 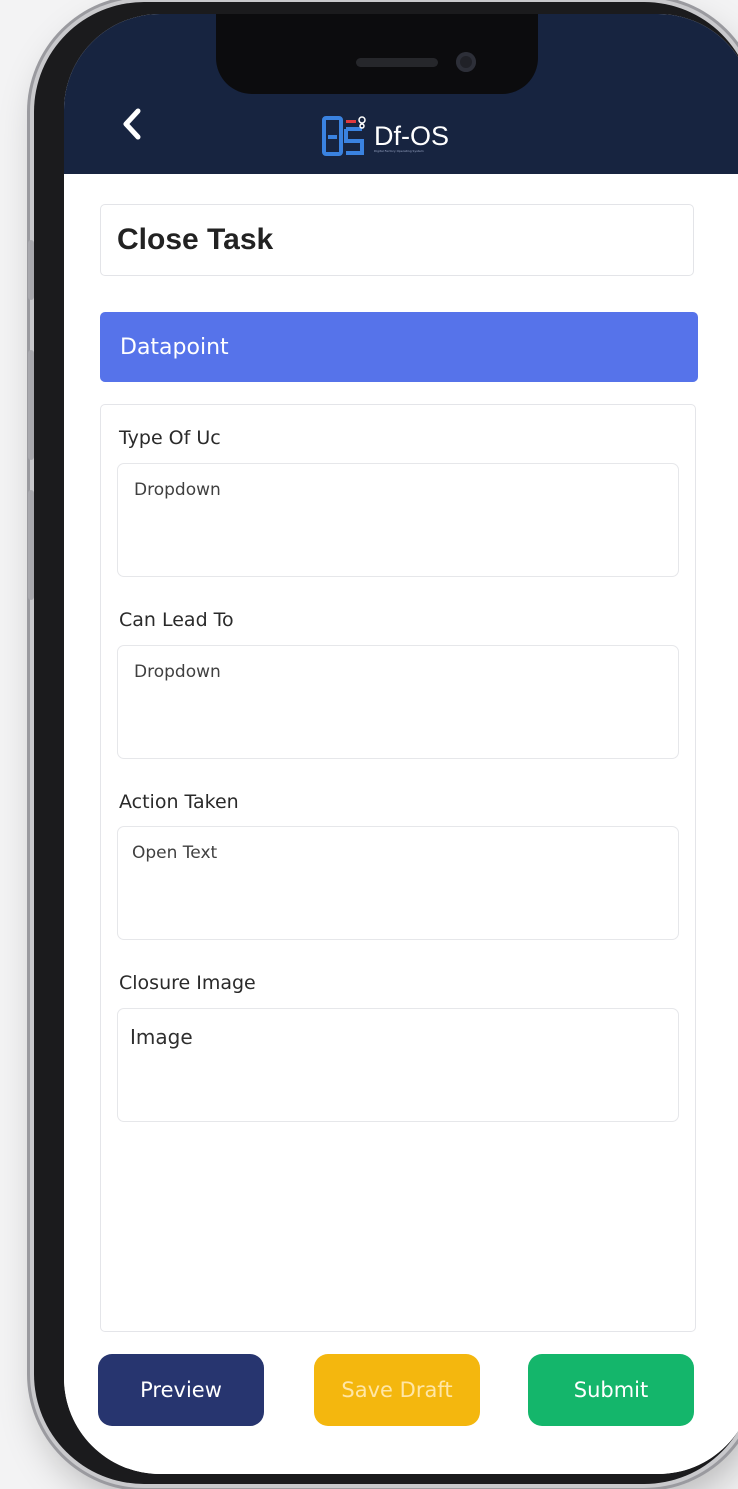 I want to click on logo-subtitle: Digital Factory Operating System, so click(x=399, y=151).